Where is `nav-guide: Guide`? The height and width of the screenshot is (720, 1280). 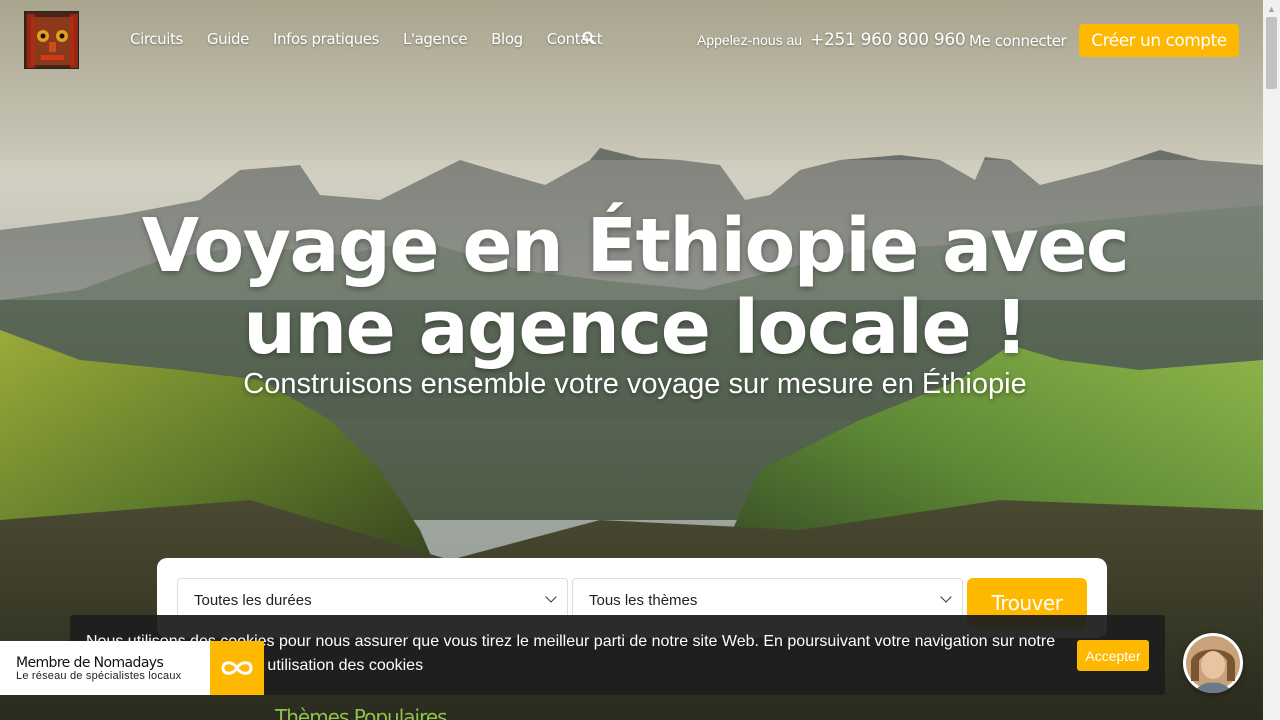
nav-guide: Guide is located at coordinates (228, 39).